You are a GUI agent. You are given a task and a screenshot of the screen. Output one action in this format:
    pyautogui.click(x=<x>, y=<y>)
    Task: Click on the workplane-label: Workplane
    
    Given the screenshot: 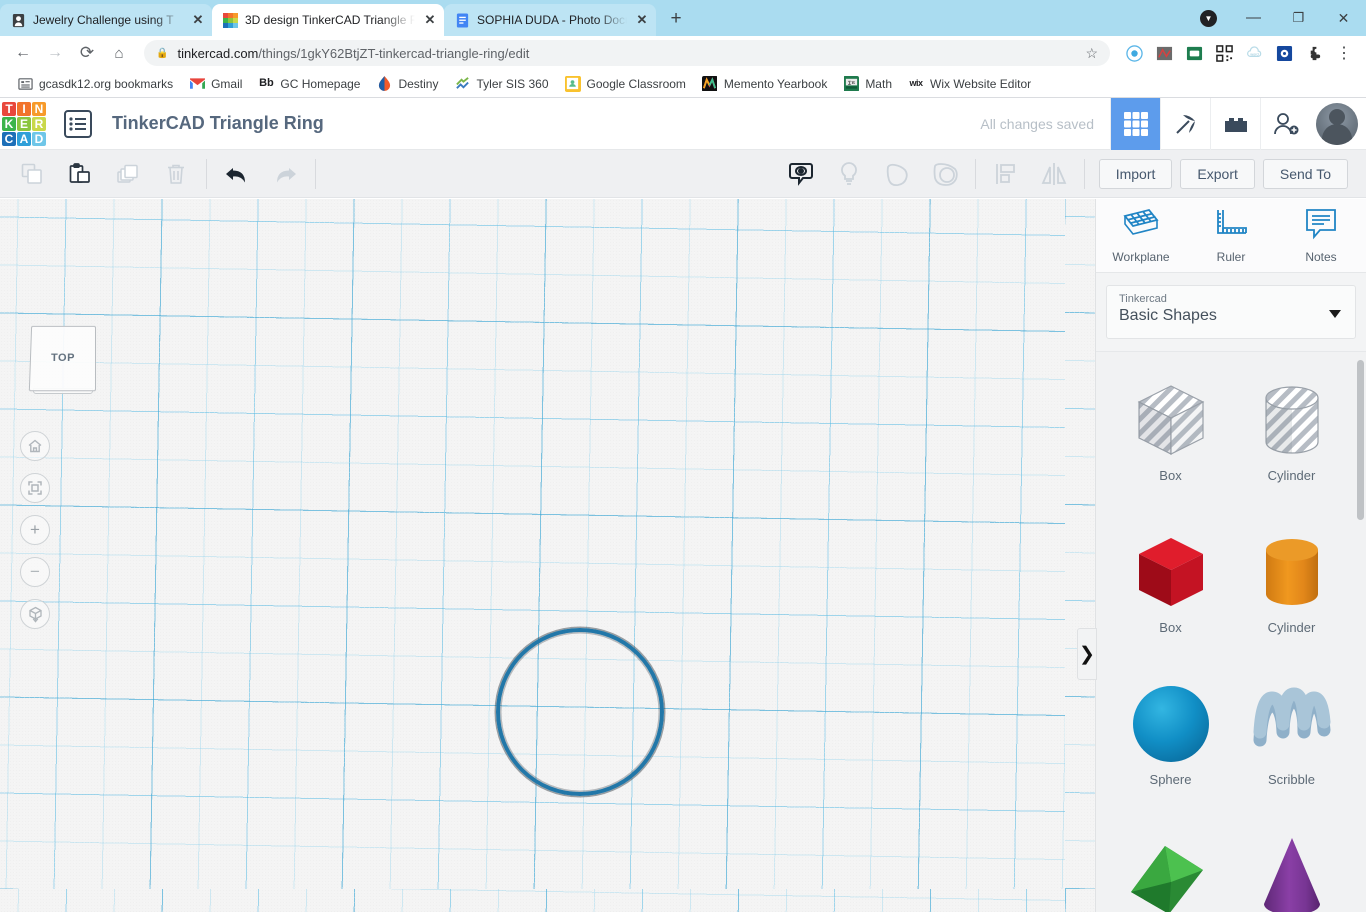 What is the action you would take?
    pyautogui.click(x=1141, y=257)
    